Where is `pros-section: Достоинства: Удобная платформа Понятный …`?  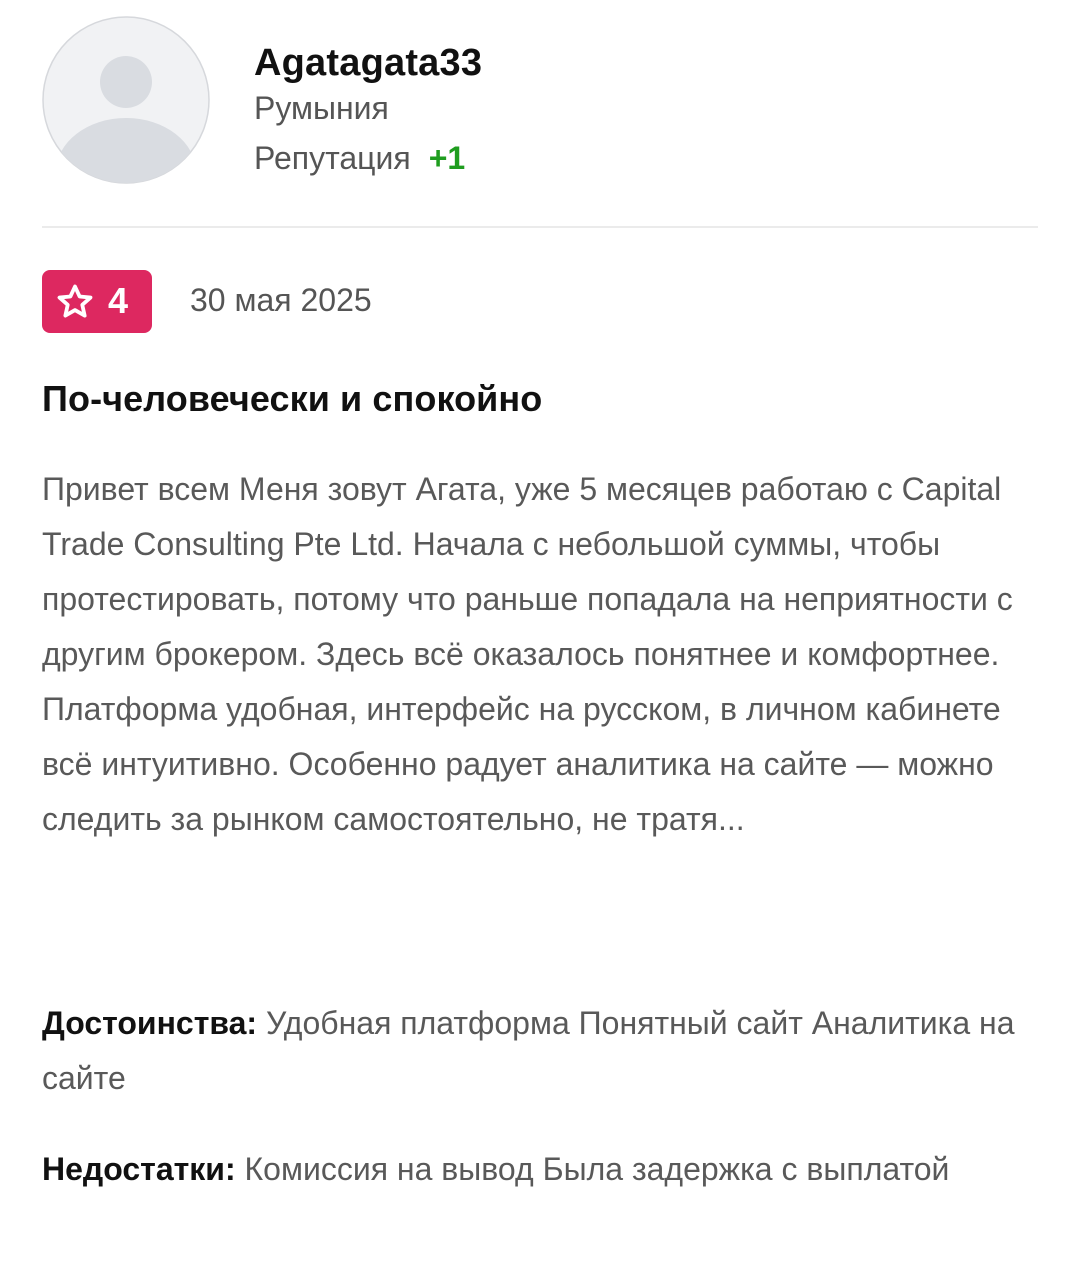
pros-section: Достоинства: Удобная платформа Понятный … is located at coordinates (542, 1051).